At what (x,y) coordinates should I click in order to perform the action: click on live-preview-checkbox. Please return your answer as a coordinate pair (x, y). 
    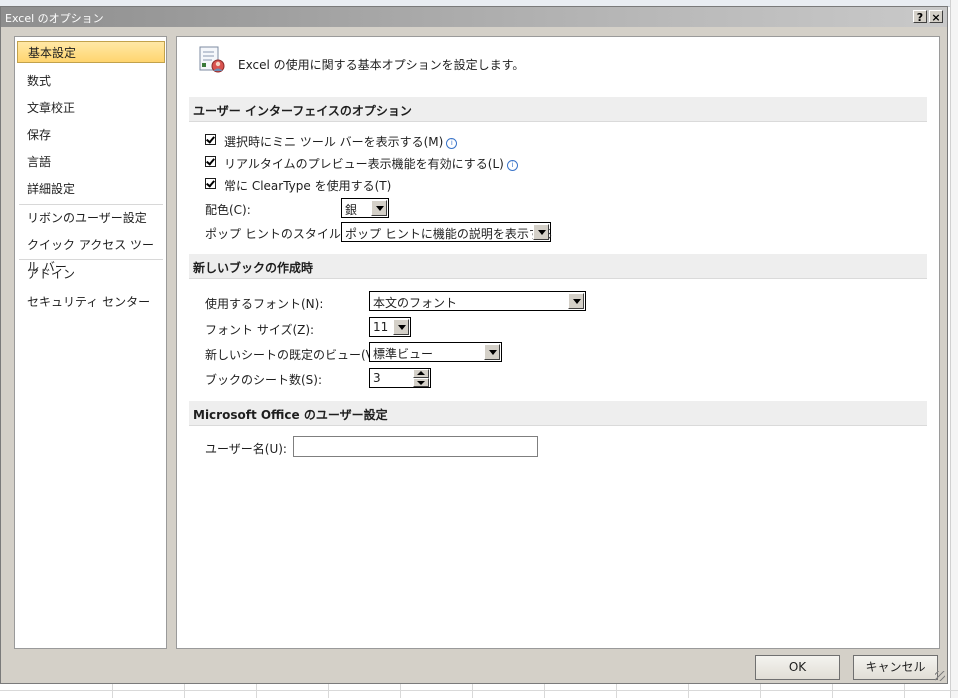
    Looking at the image, I should click on (210, 161).